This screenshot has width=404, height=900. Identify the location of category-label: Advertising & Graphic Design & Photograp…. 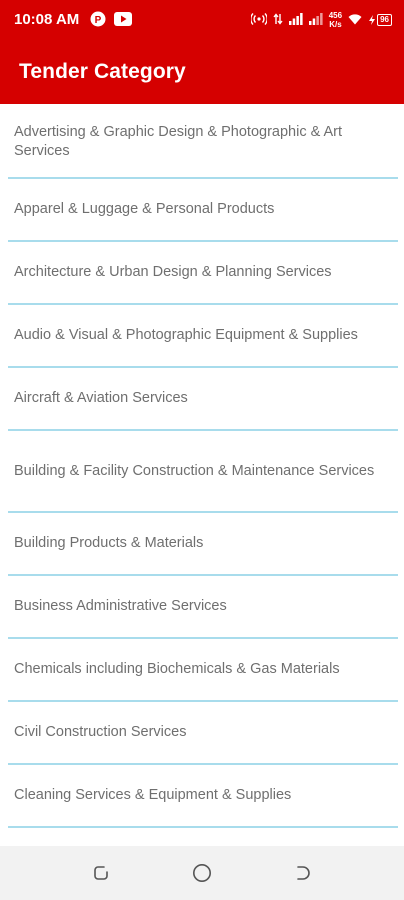
(178, 141).